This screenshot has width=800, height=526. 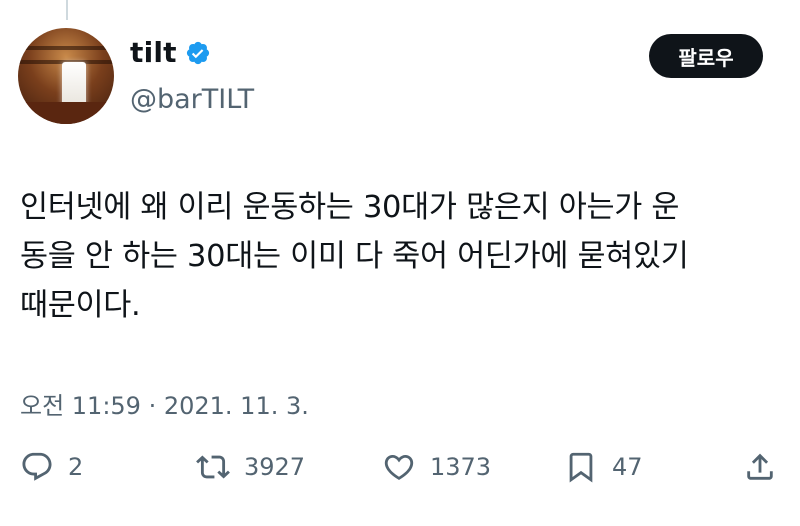 I want to click on display-name: tilt, so click(x=153, y=52).